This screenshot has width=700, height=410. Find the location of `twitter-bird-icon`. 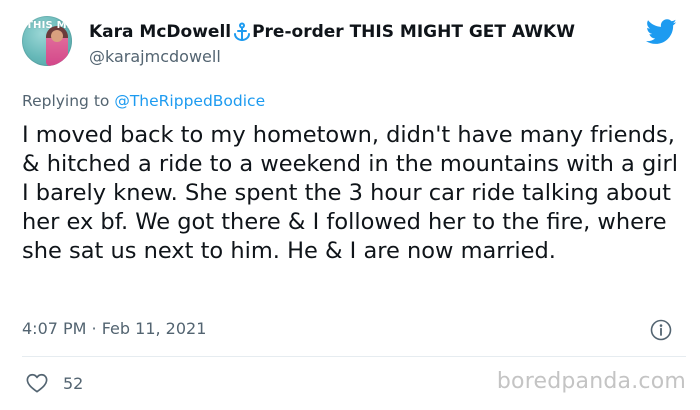

twitter-bird-icon is located at coordinates (661, 32).